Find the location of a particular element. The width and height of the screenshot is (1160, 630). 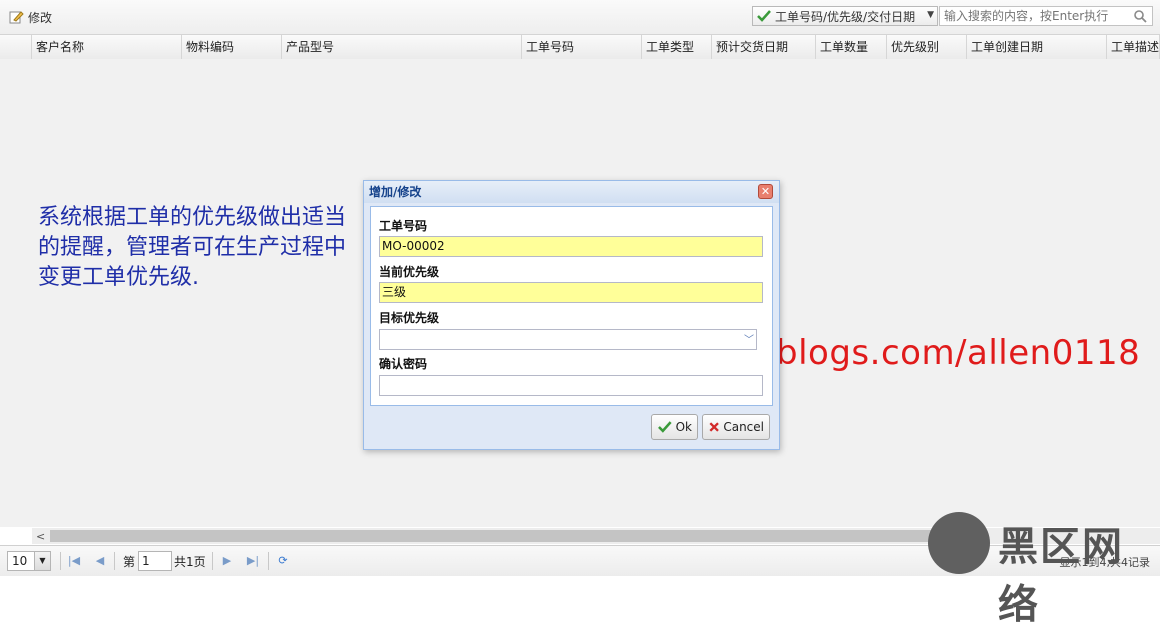

current-priority-label: 当前优先级 is located at coordinates (409, 272).